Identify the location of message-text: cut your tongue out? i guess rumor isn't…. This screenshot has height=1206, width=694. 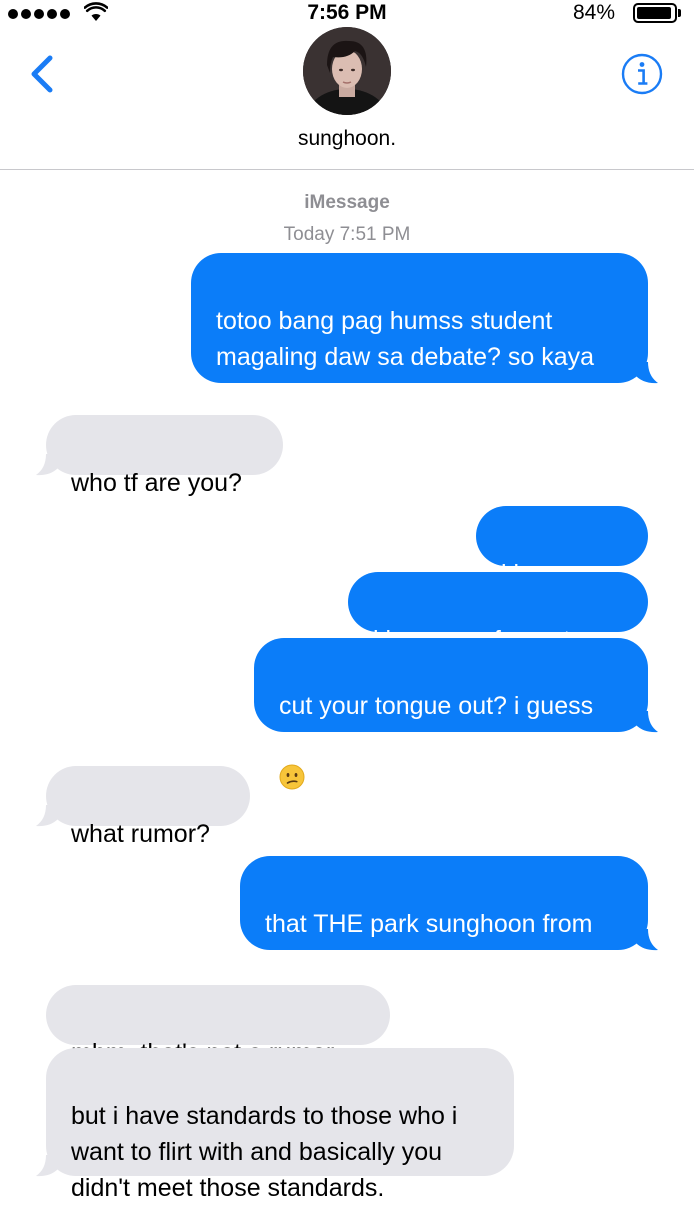
(436, 724).